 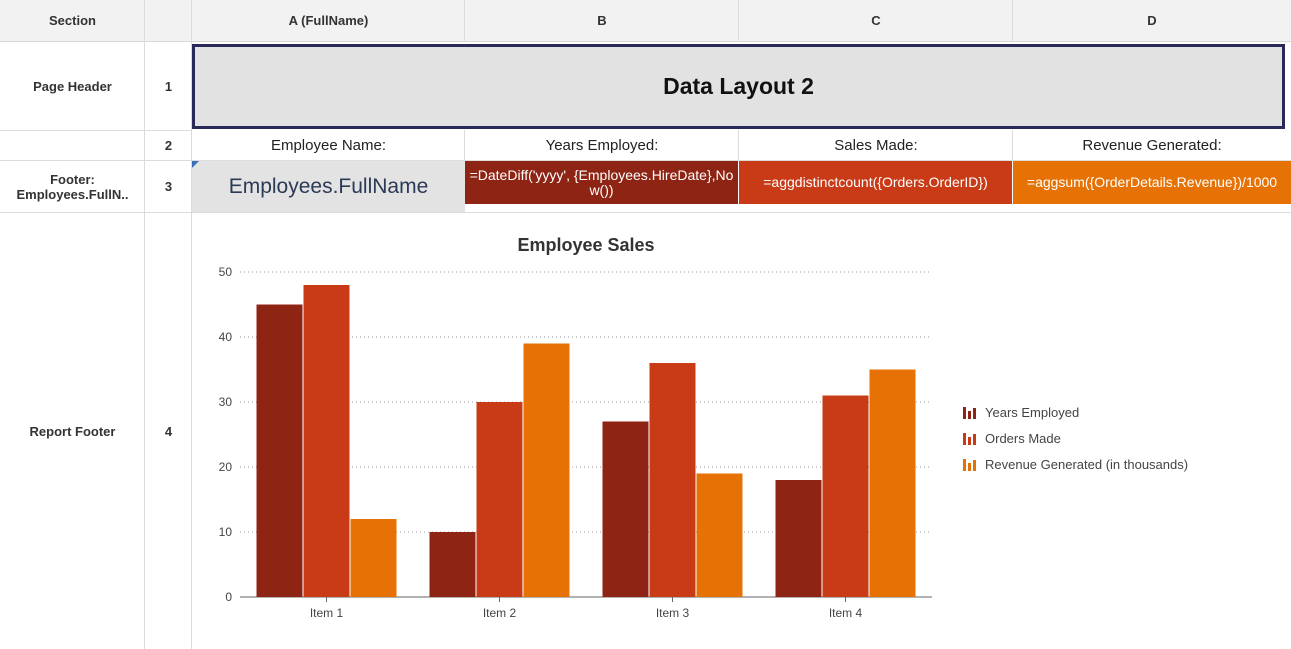 What do you see at coordinates (226, 272) in the screenshot?
I see `y-tick-label: 50` at bounding box center [226, 272].